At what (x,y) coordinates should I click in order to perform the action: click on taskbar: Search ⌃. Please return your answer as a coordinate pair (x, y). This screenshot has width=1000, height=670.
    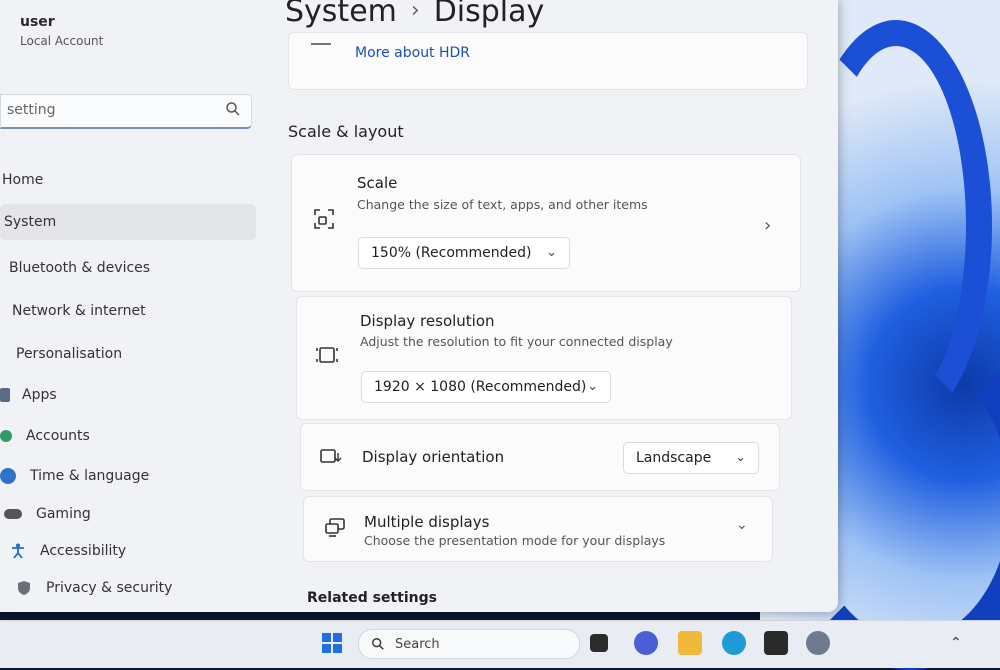
    Looking at the image, I should click on (500, 644).